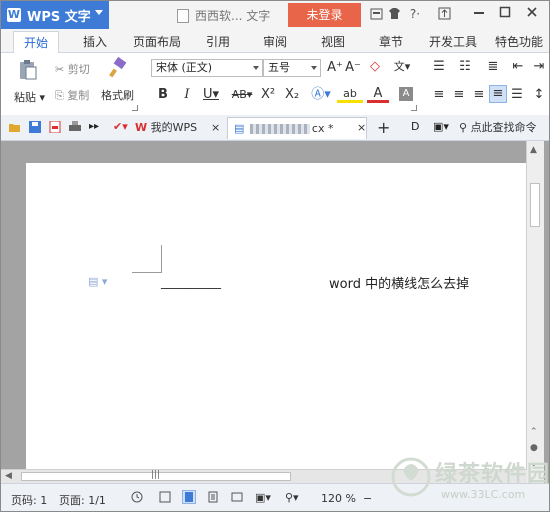 The image size is (550, 516). What do you see at coordinates (218, 41) in the screenshot?
I see `tab-references: 引用` at bounding box center [218, 41].